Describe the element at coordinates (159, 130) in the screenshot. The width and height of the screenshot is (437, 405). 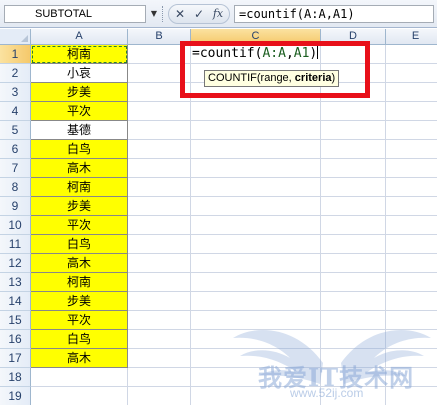
I see `cell-b5` at that location.